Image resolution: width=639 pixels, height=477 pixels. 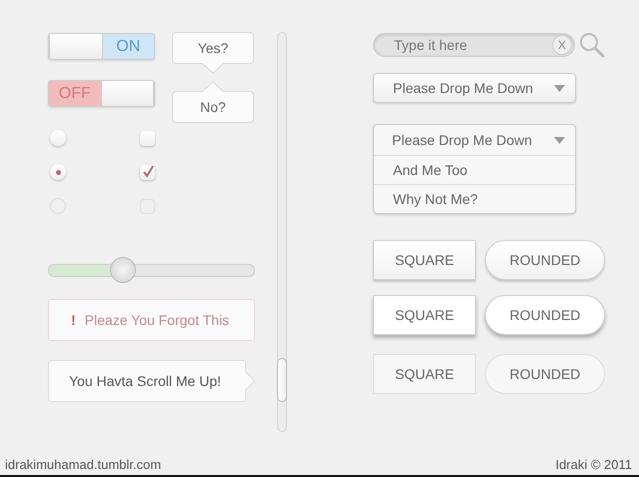 I want to click on clear-button: X, so click(x=562, y=44).